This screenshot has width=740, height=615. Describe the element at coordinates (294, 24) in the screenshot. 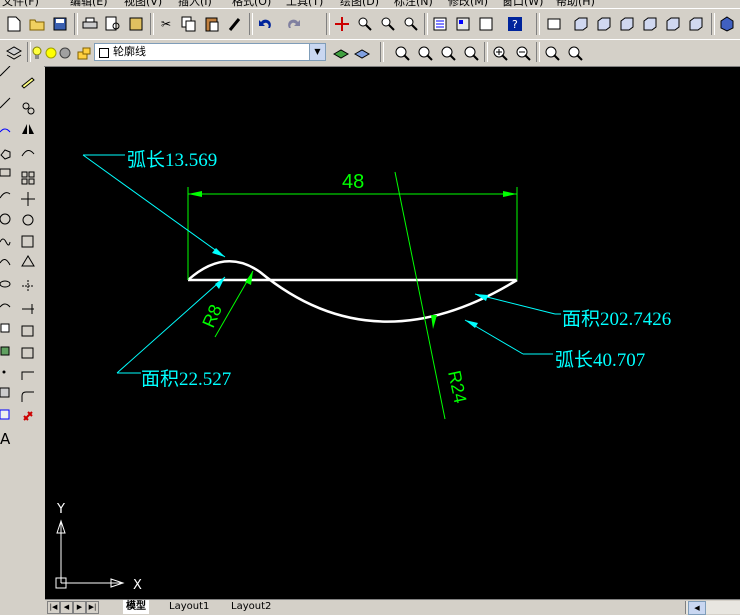

I see `redo-icon` at that location.